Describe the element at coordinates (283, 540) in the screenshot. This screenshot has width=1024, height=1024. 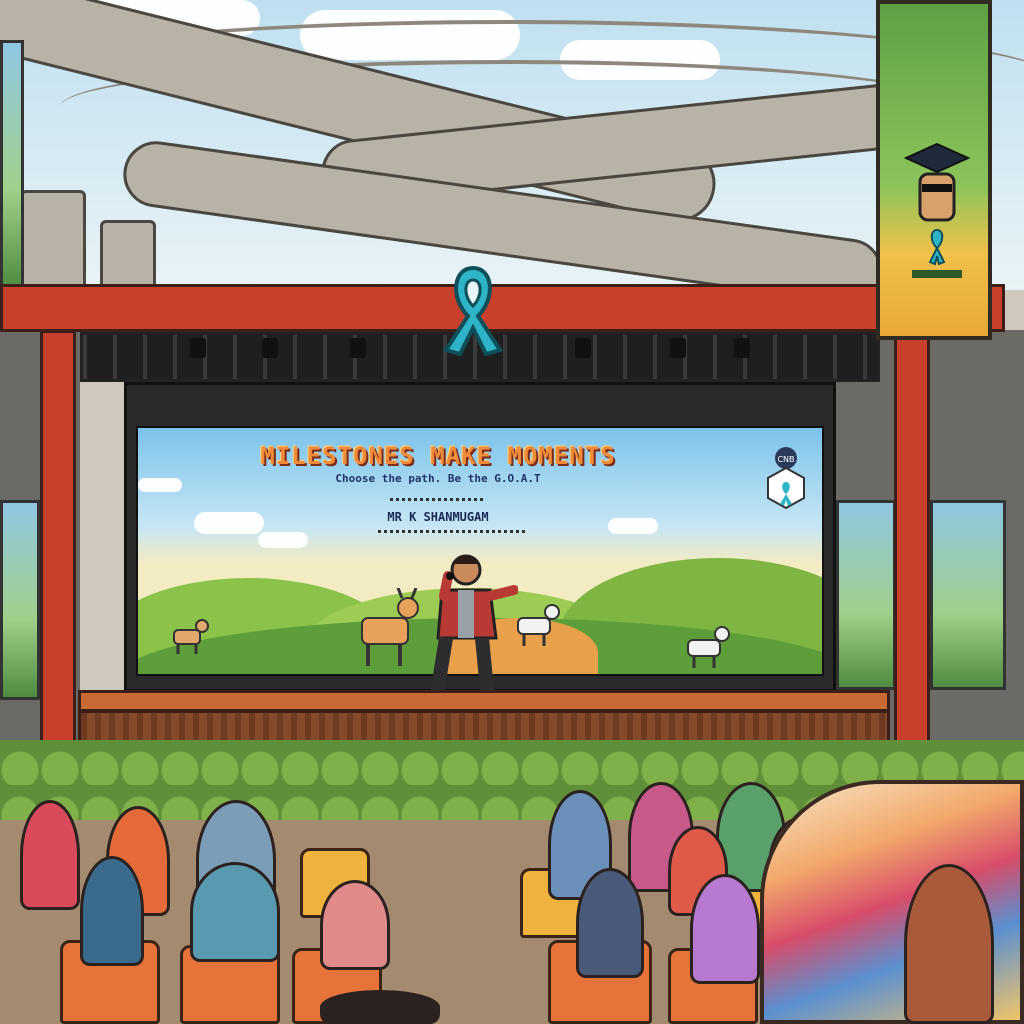
I see `screen-cloud` at that location.